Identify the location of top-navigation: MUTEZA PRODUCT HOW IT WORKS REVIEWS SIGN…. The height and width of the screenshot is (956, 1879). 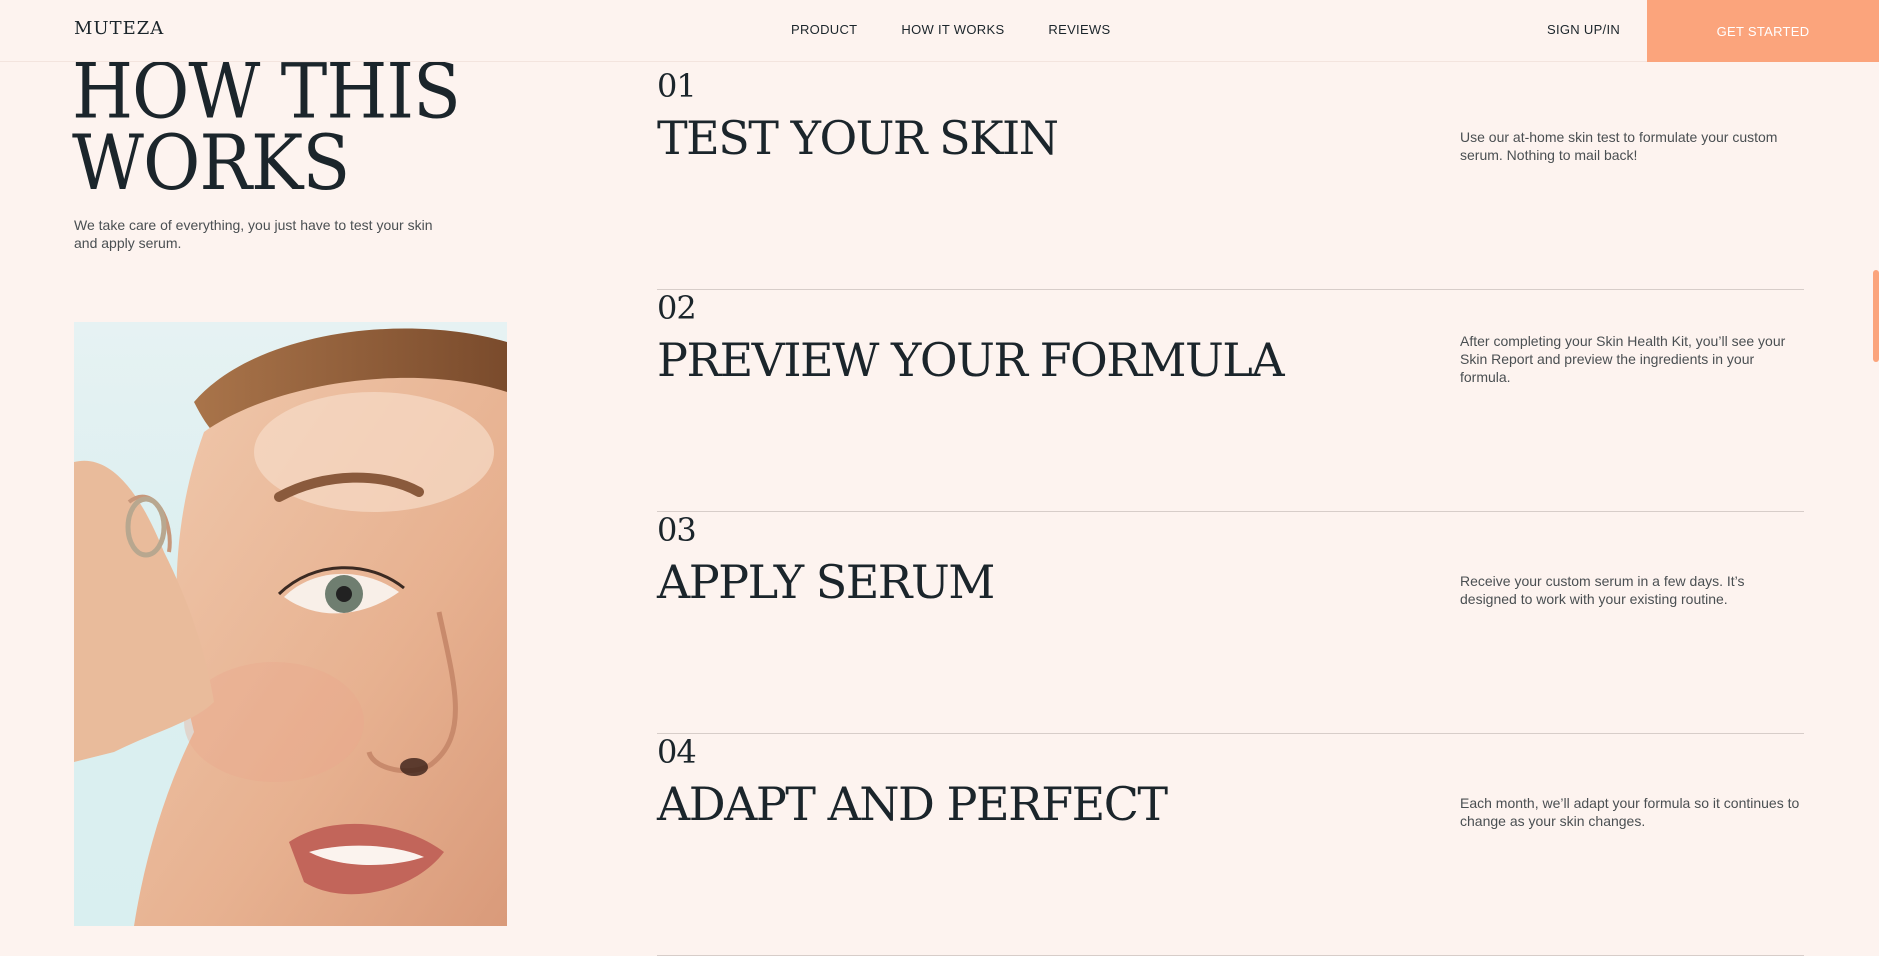
(939, 31).